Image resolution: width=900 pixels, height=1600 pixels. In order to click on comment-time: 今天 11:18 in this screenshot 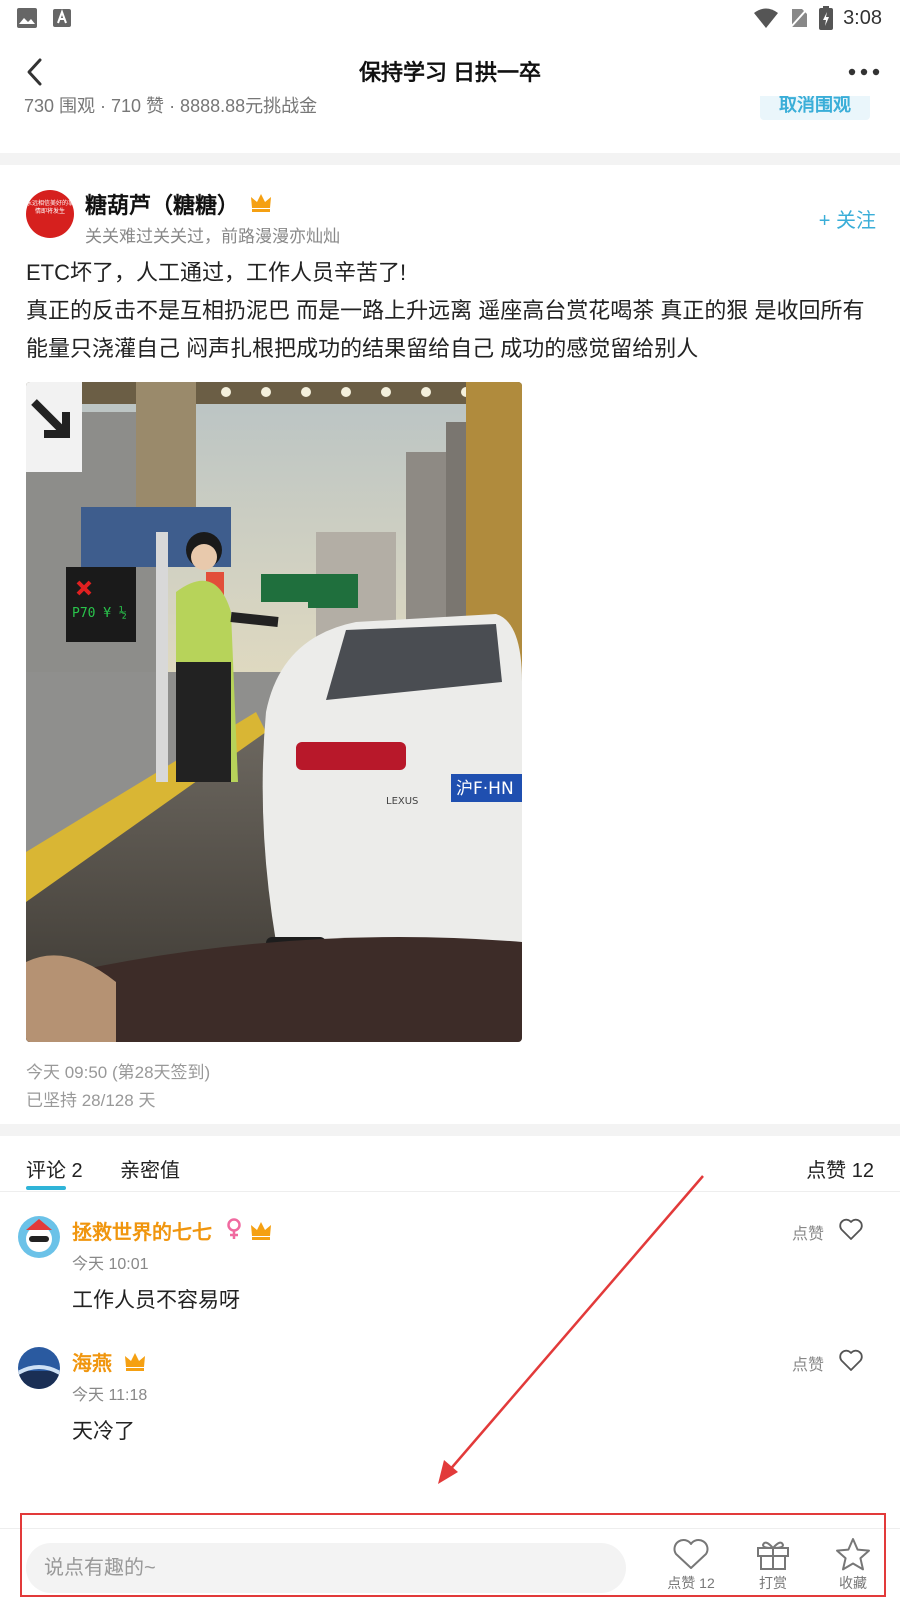, I will do `click(110, 1395)`.